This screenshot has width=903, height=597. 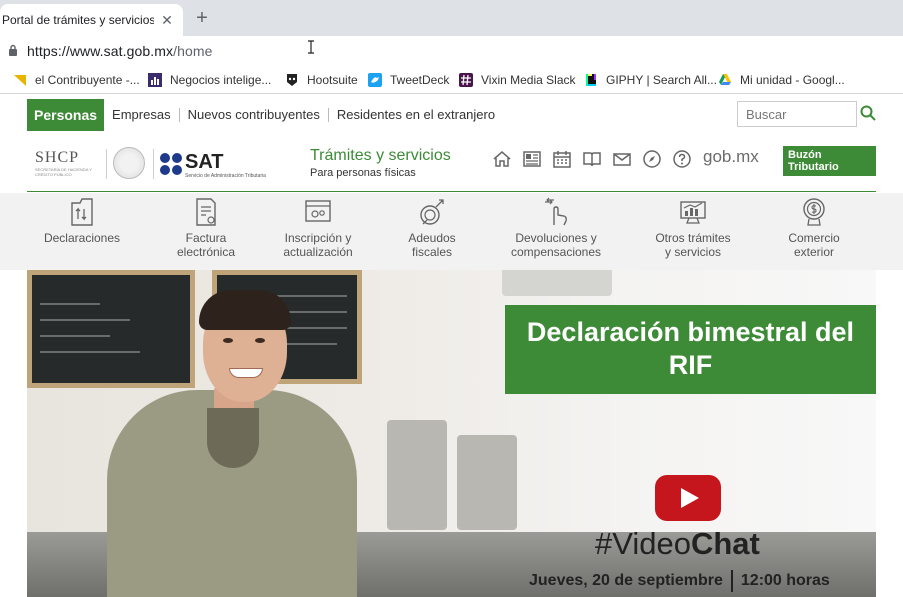 I want to click on browser-tab: Portal de trámites y servicios - ✕, so click(x=91, y=20).